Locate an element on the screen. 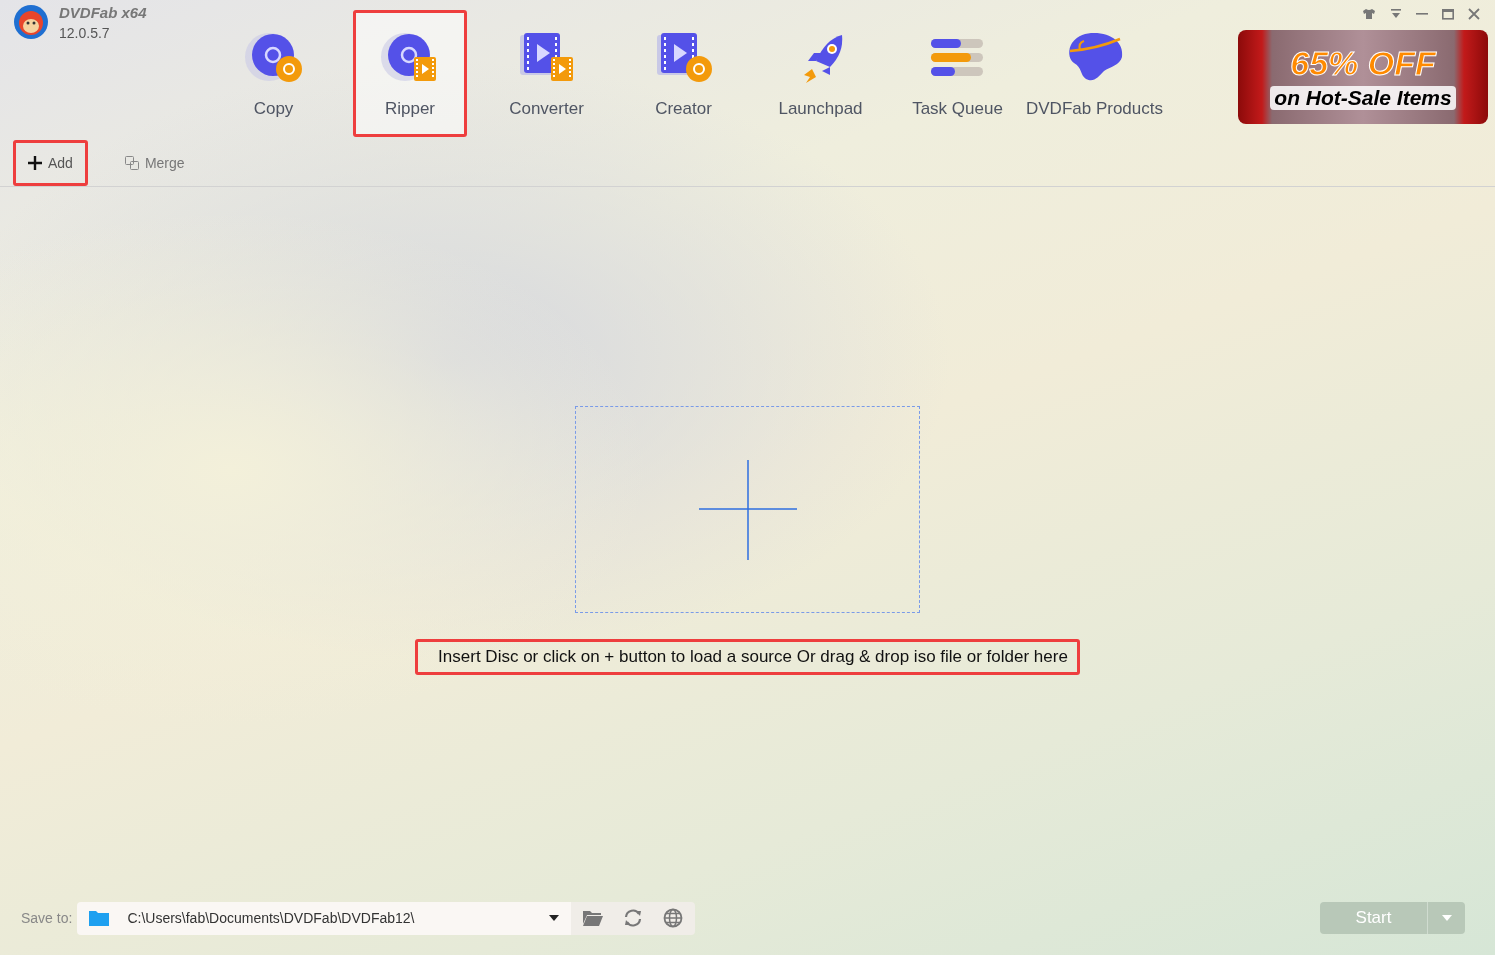 Image resolution: width=1495 pixels, height=955 pixels. nav-tab: Copy is located at coordinates (273, 73).